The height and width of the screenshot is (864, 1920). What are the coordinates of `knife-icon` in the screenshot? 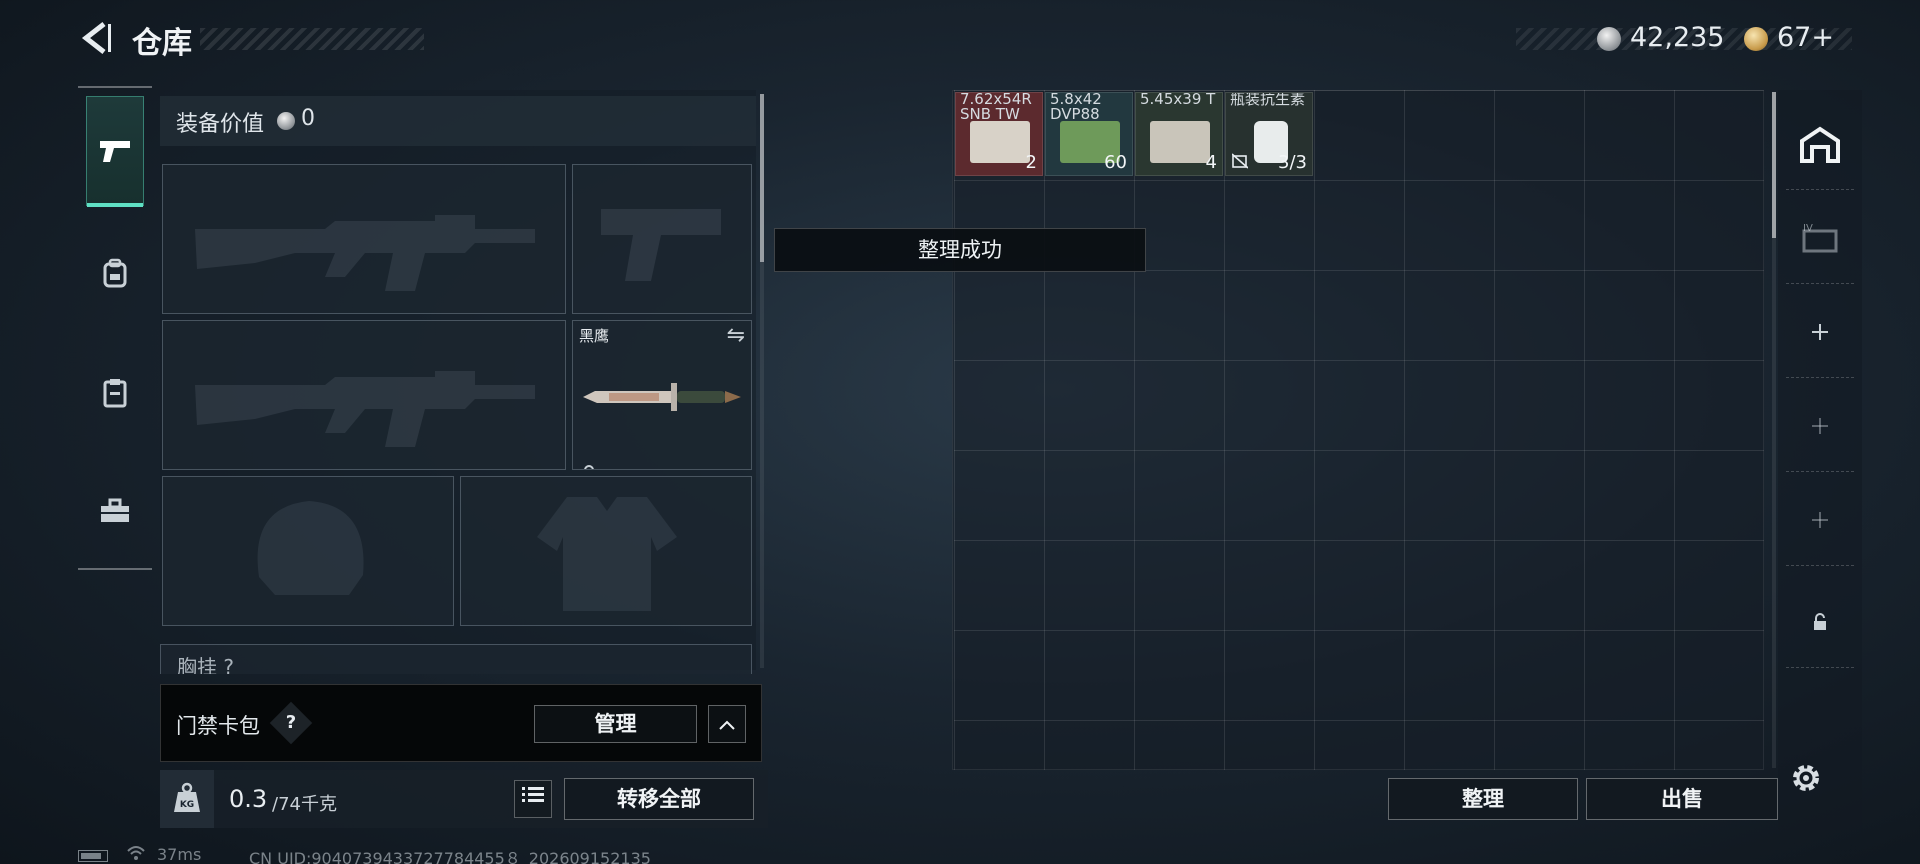 It's located at (662, 397).